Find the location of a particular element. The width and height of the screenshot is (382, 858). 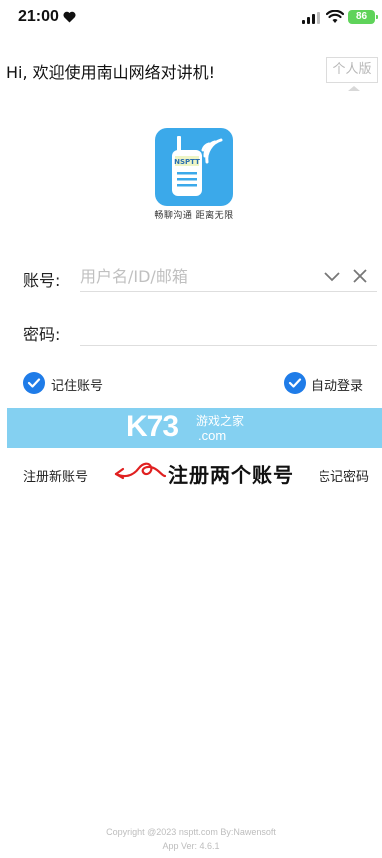

signal-icon is located at coordinates (311, 18).